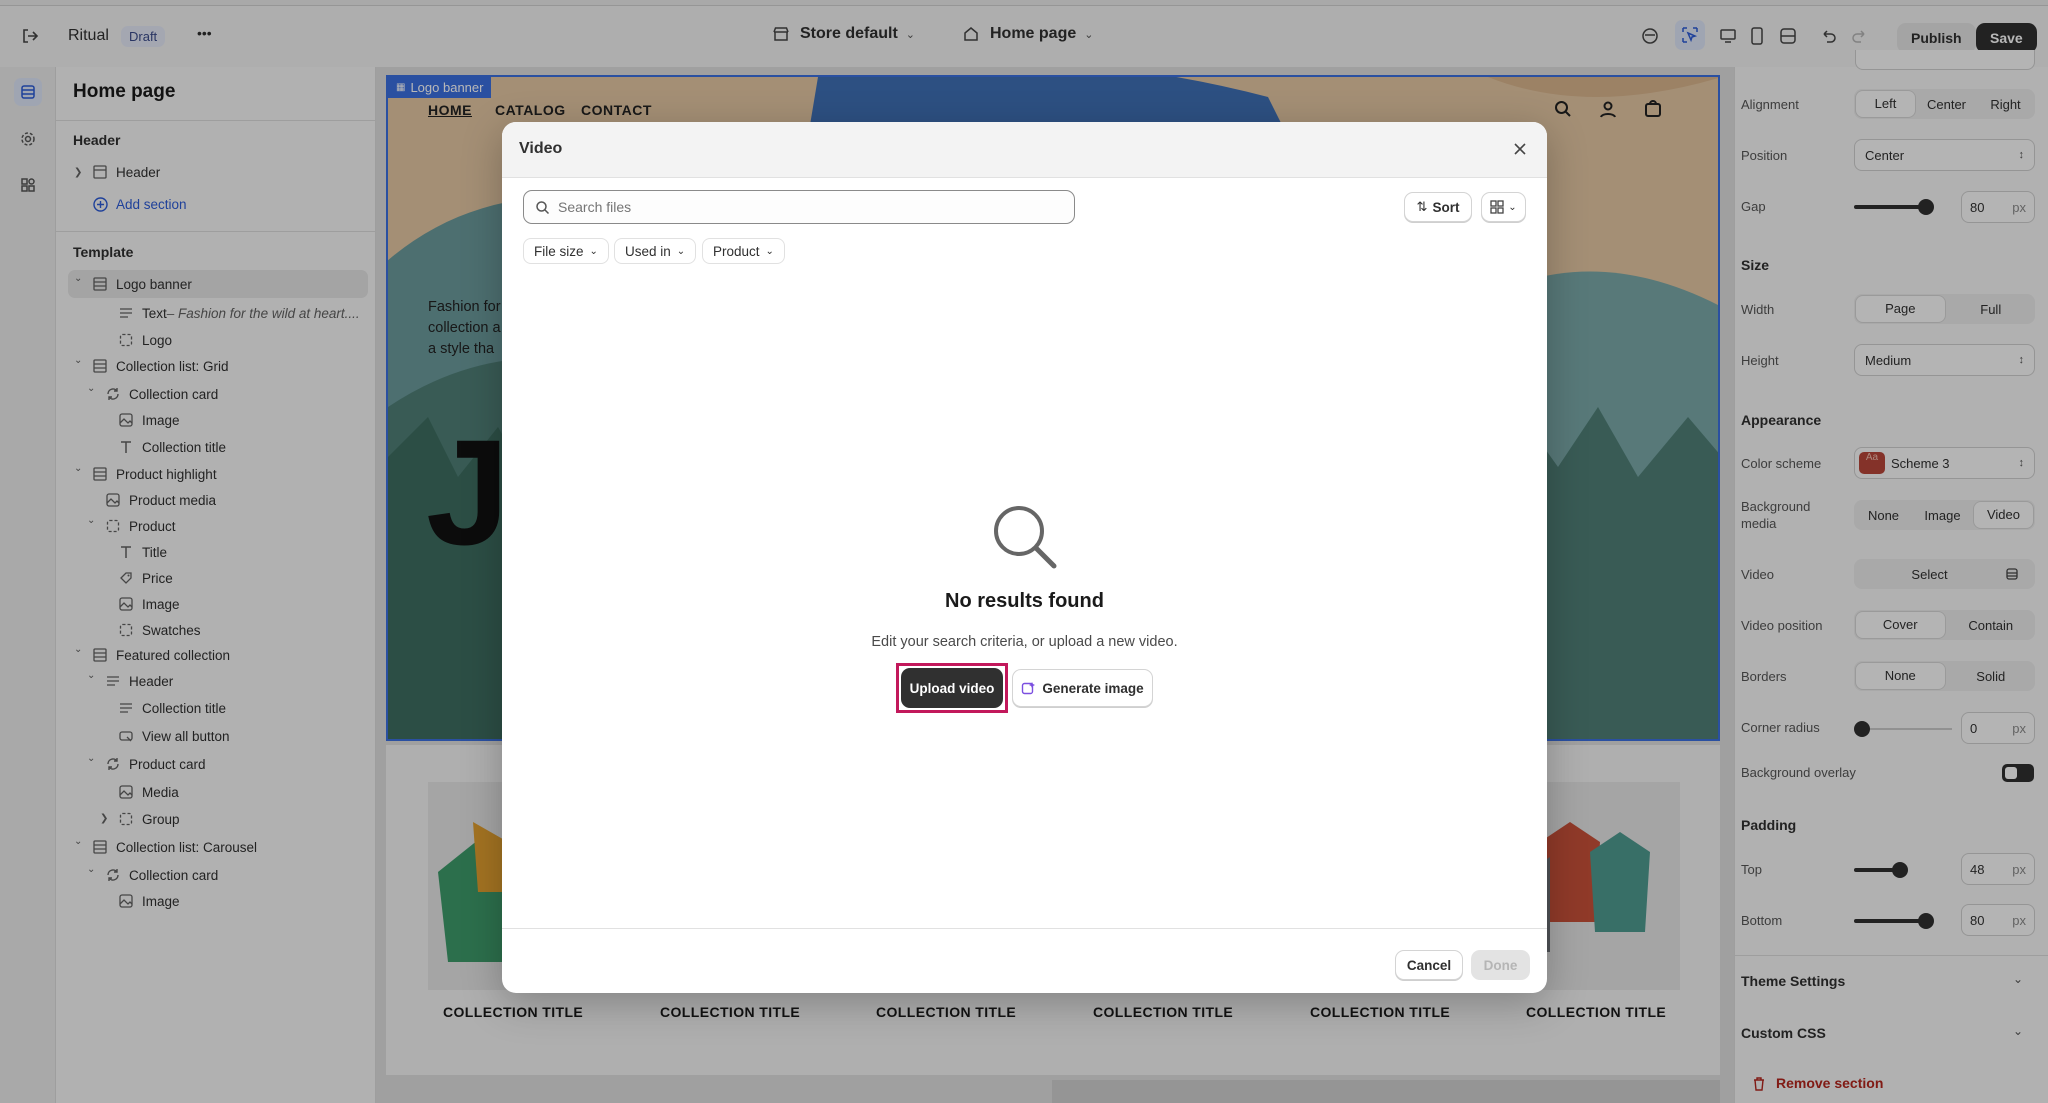 Image resolution: width=2048 pixels, height=1103 pixels. What do you see at coordinates (648, 251) in the screenshot?
I see `filter-label: Used in` at bounding box center [648, 251].